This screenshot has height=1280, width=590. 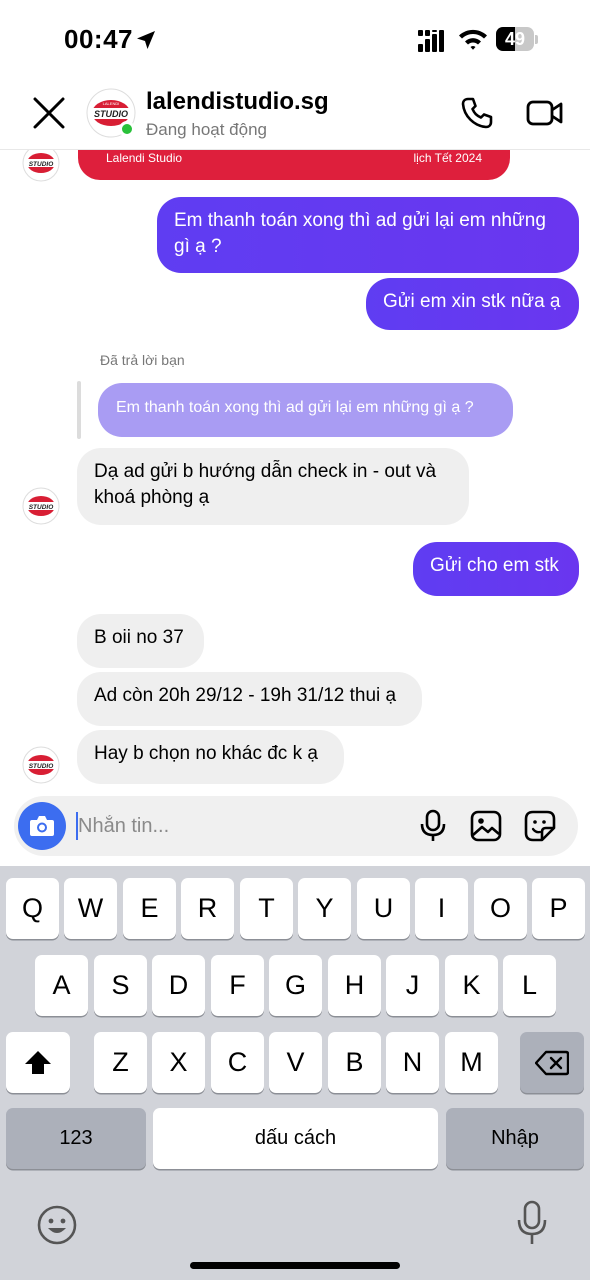 What do you see at coordinates (494, 565) in the screenshot?
I see `message-line: Gửi cho em stk` at bounding box center [494, 565].